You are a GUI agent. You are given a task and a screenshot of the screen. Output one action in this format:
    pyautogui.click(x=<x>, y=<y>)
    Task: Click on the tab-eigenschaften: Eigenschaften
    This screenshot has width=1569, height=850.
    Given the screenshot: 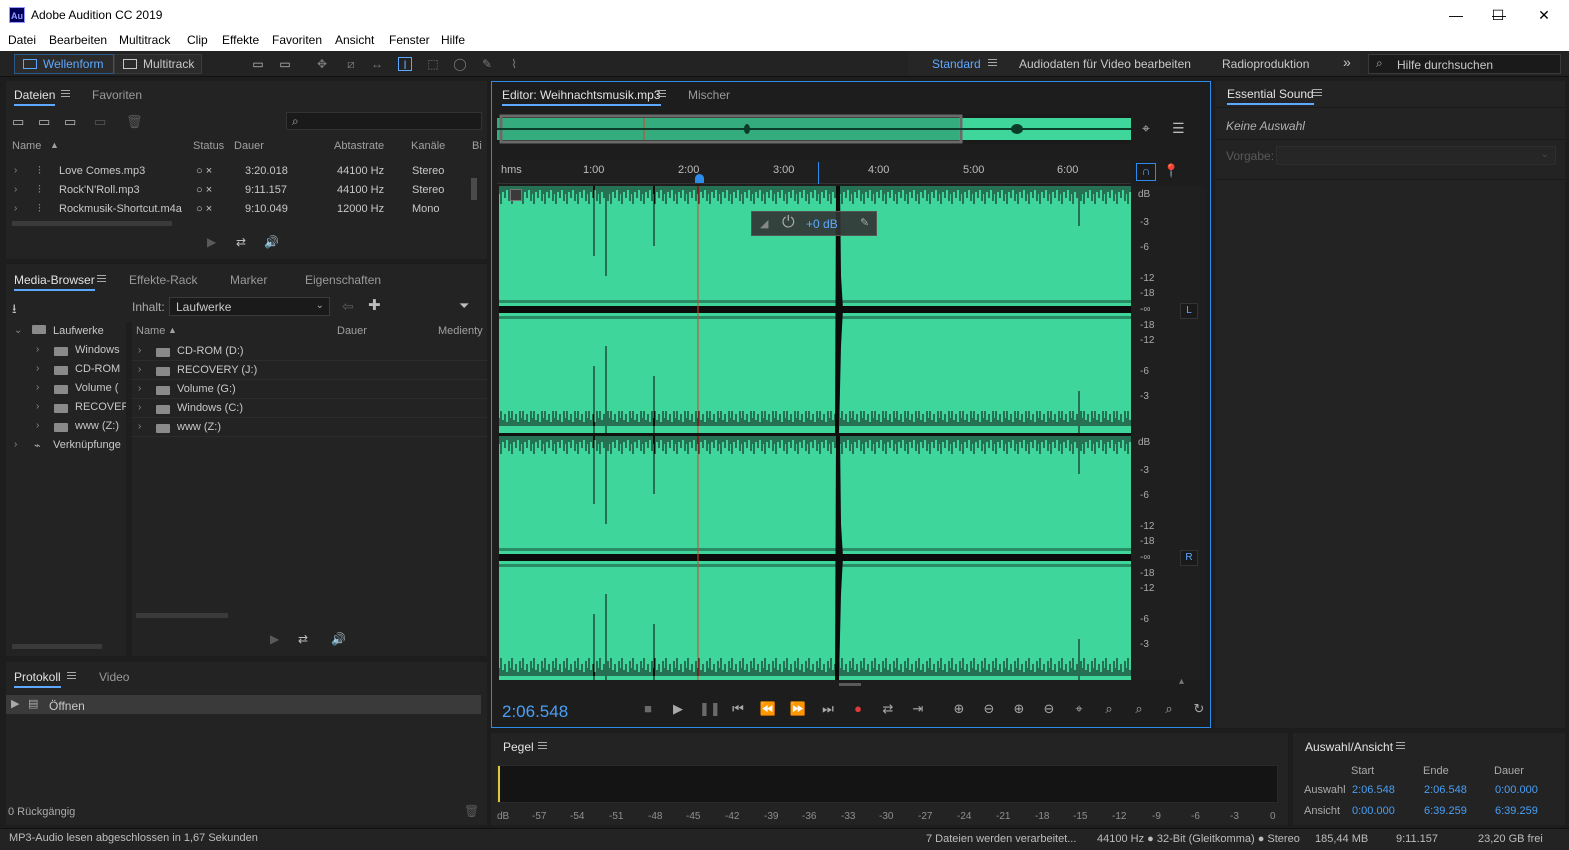 What is the action you would take?
    pyautogui.click(x=343, y=280)
    